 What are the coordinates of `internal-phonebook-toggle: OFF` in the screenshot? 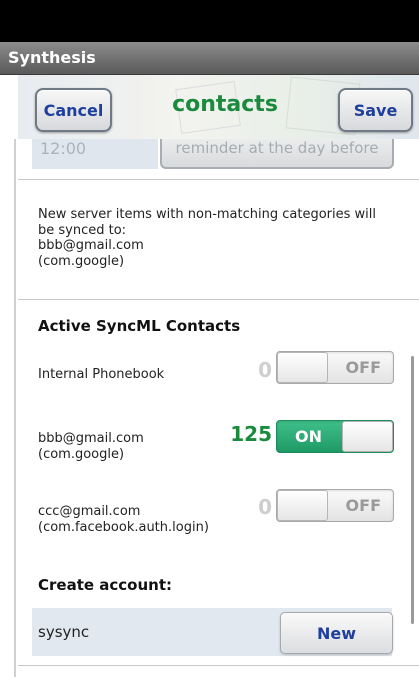 It's located at (335, 367).